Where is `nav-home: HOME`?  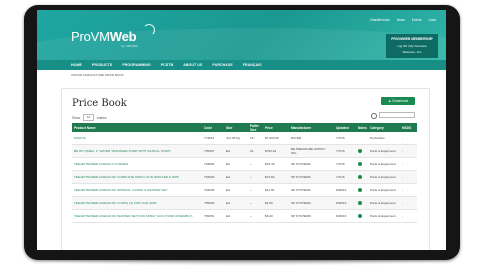
nav-home: HOME is located at coordinates (76, 65).